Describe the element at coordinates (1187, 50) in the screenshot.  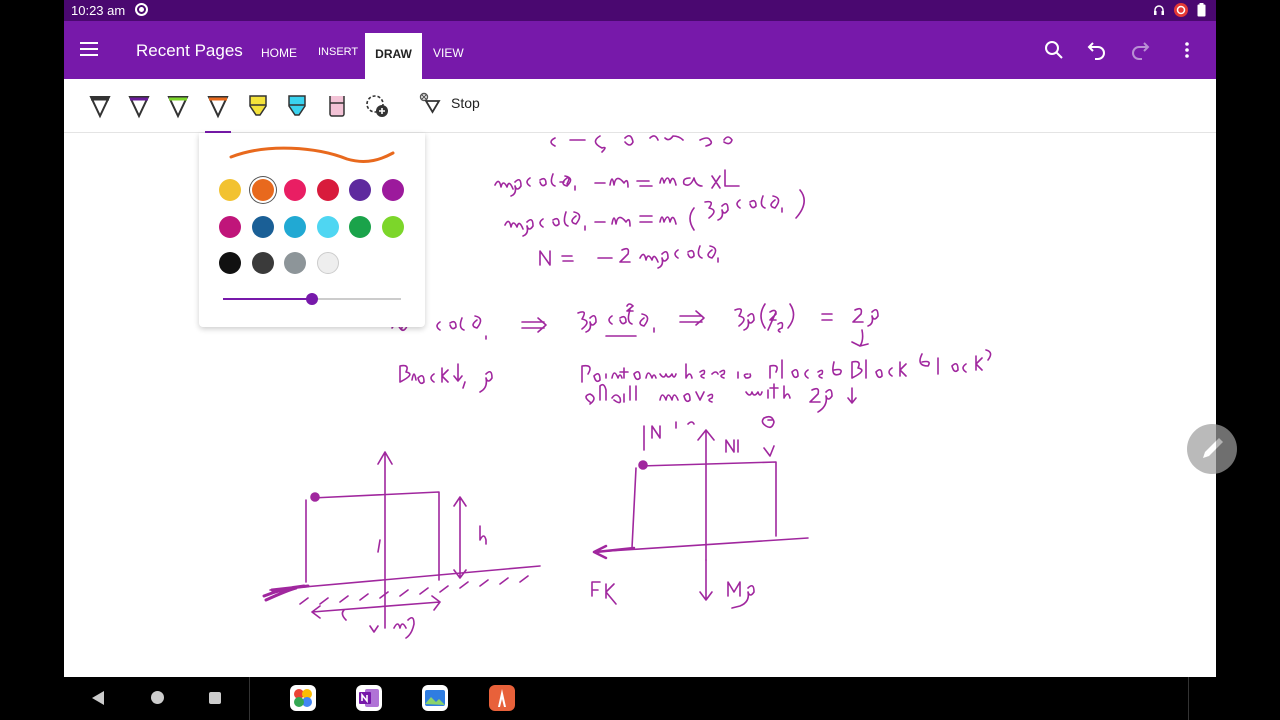
I see `more-options-icon` at that location.